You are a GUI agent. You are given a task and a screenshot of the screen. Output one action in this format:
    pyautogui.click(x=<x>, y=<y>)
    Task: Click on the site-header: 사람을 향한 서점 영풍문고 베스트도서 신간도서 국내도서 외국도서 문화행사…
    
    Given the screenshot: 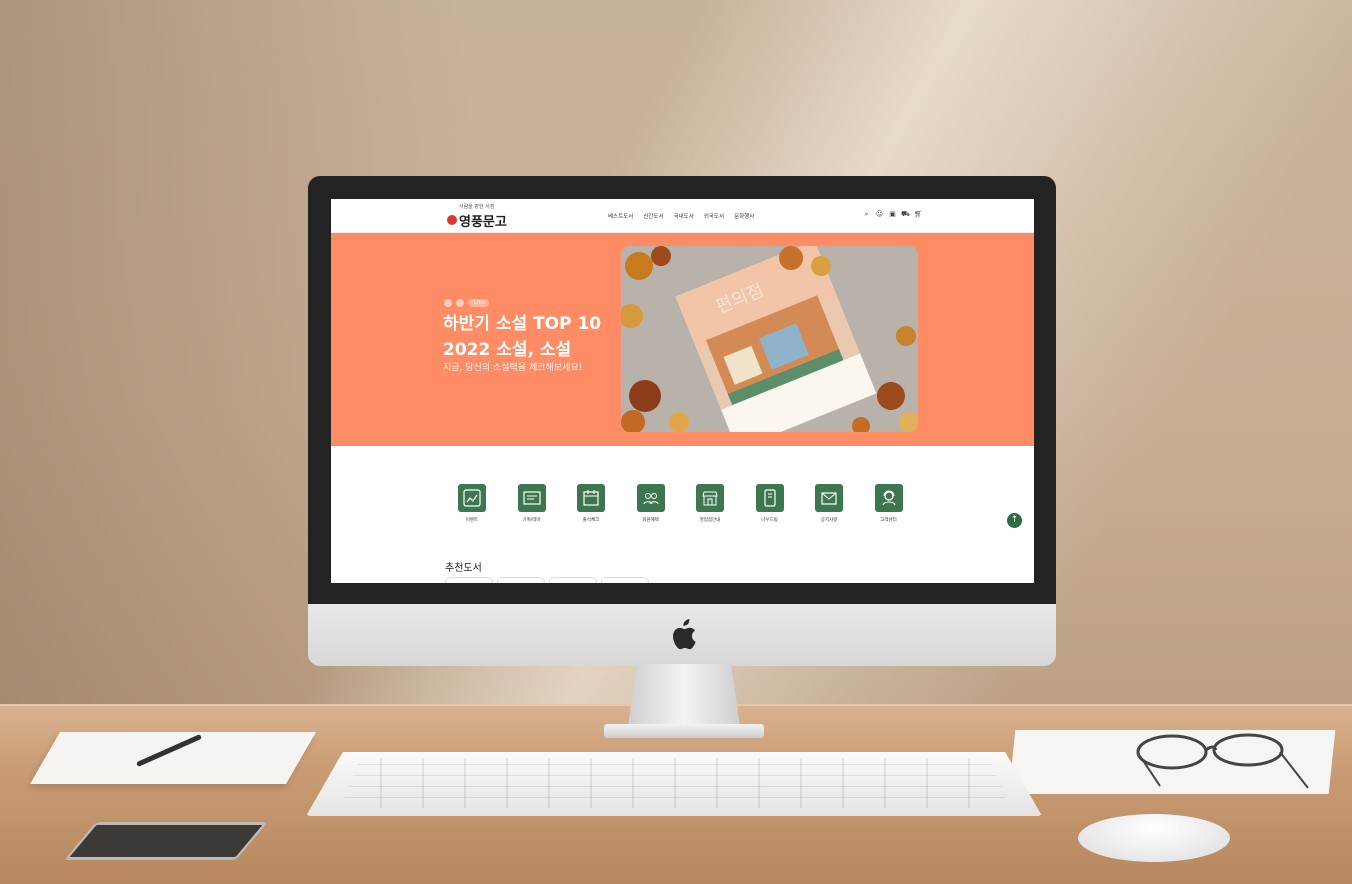 What is the action you would take?
    pyautogui.click(x=682, y=216)
    